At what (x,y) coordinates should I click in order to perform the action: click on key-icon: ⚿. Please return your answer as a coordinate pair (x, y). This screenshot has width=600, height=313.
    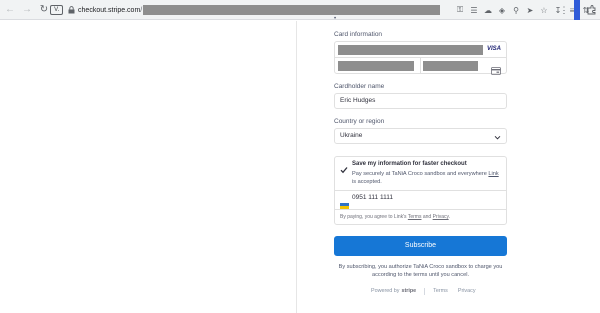
    Looking at the image, I should click on (460, 10).